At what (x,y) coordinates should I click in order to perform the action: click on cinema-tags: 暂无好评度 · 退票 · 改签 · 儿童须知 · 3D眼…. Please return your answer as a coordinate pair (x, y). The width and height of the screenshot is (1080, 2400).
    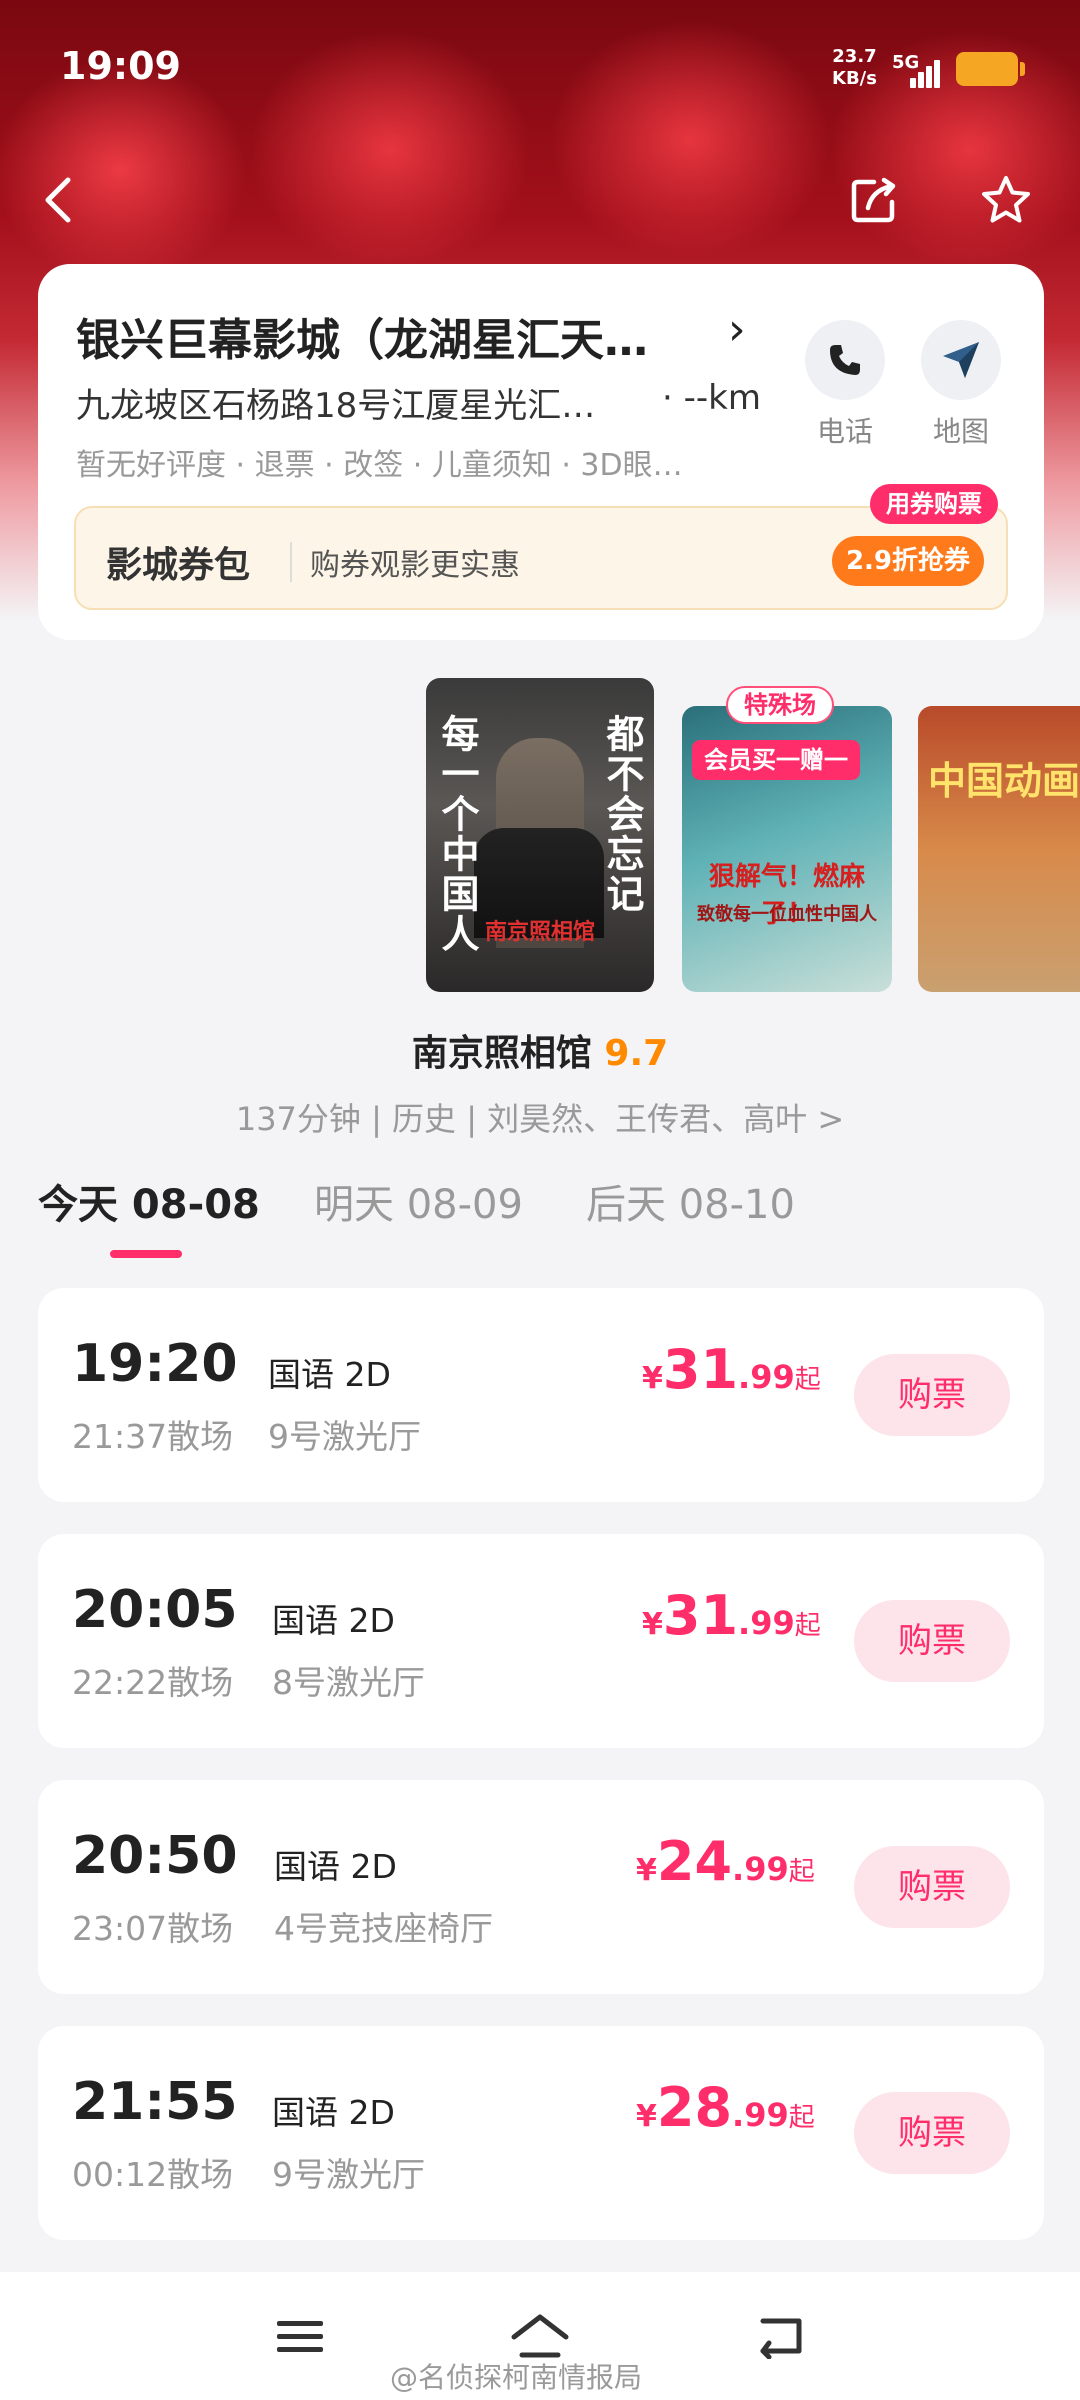
    Looking at the image, I should click on (379, 462).